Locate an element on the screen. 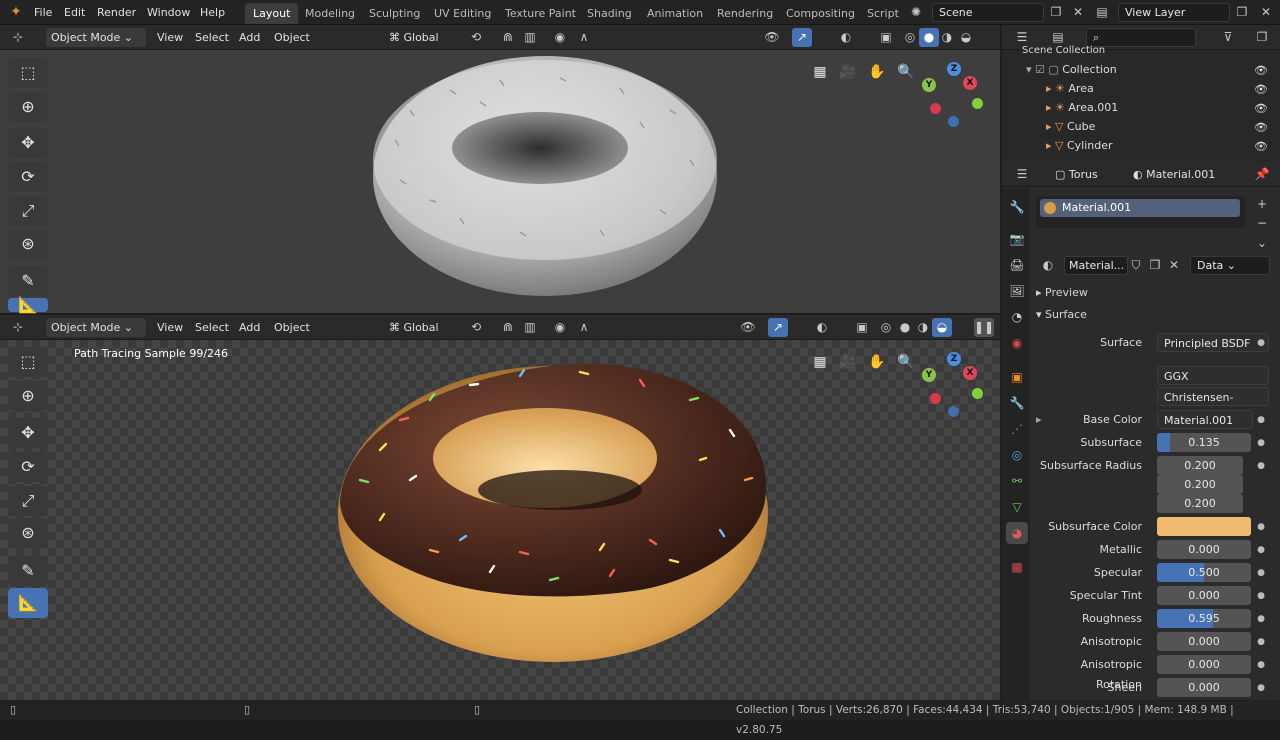 The height and width of the screenshot is (740, 1280). world-tab-icon: ◉ is located at coordinates (1017, 343).